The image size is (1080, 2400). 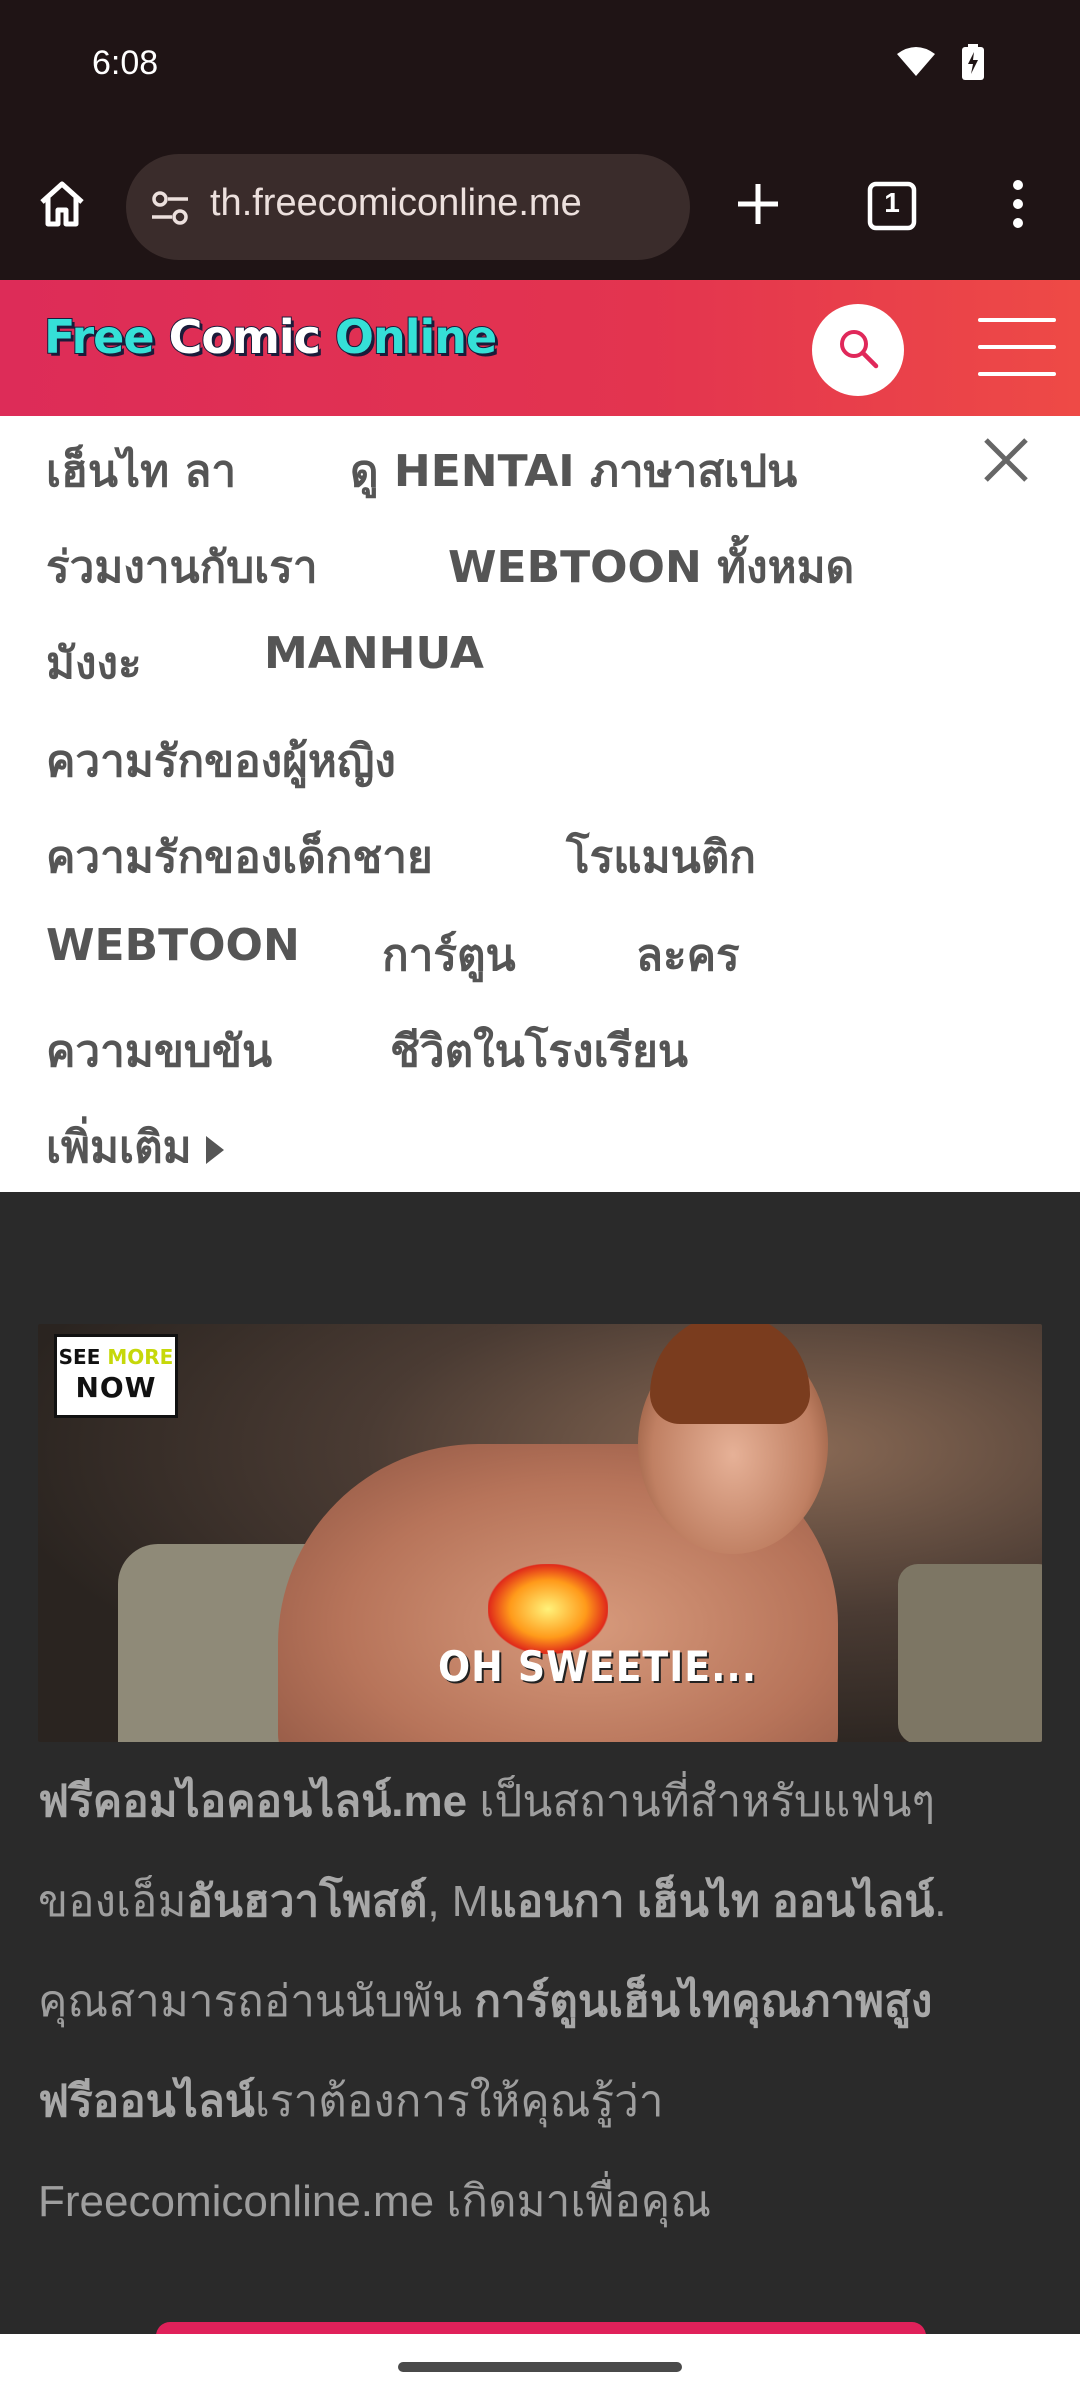 I want to click on ad-see-more-badge: SEE MORE NOW, so click(x=116, y=1376).